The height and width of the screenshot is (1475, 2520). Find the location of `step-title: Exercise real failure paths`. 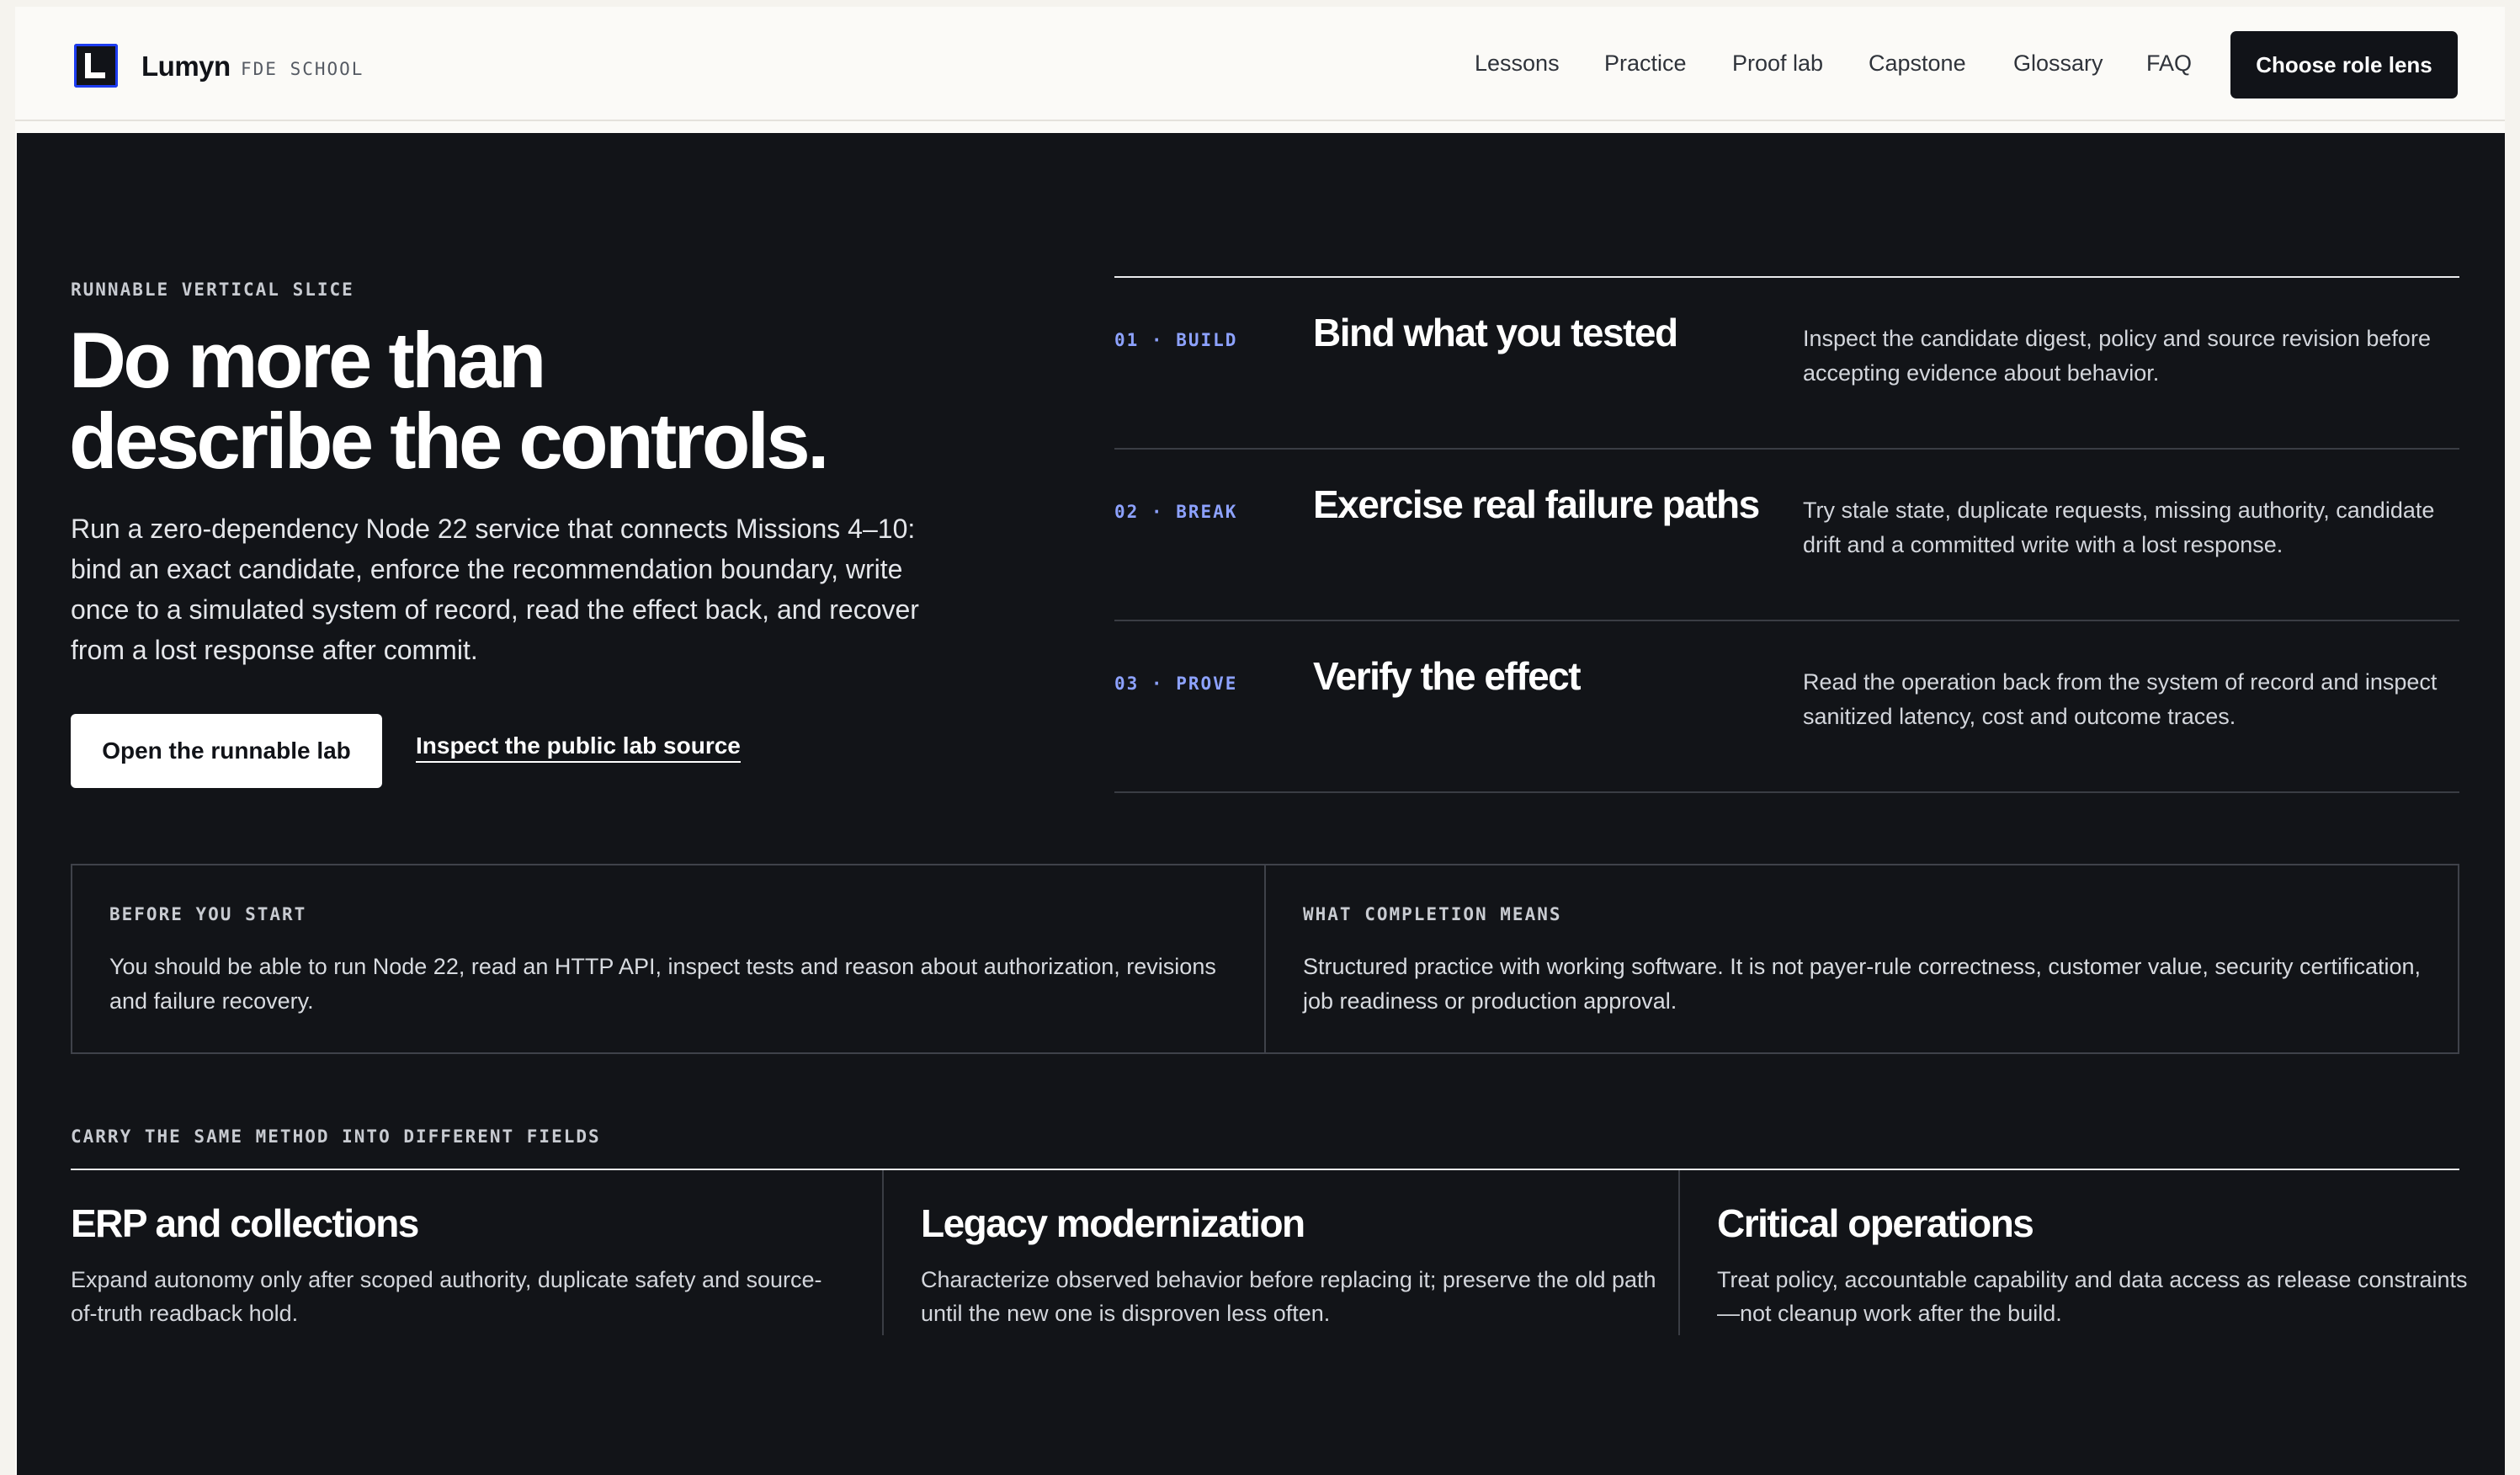

step-title: Exercise real failure paths is located at coordinates (1536, 504).